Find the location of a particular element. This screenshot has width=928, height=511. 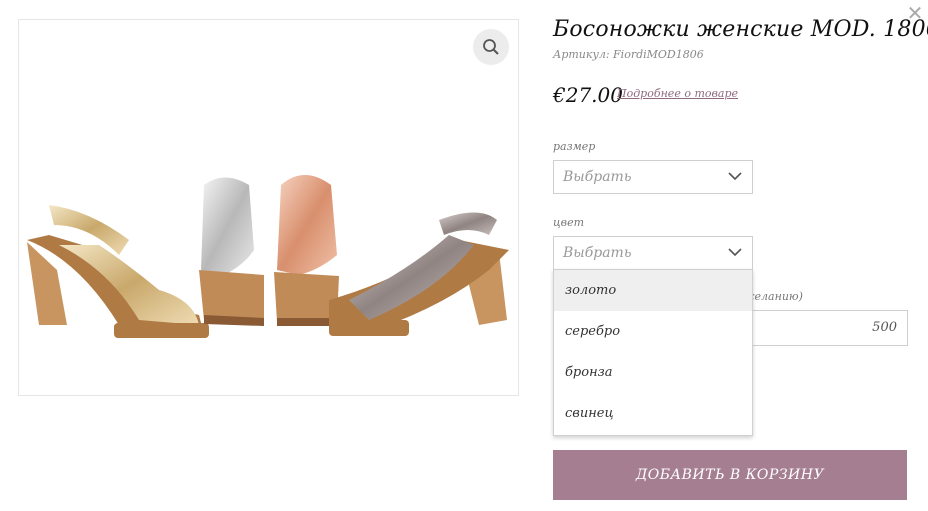

product-title: Босоножки женские MOD. 1806 is located at coordinates (740, 29).